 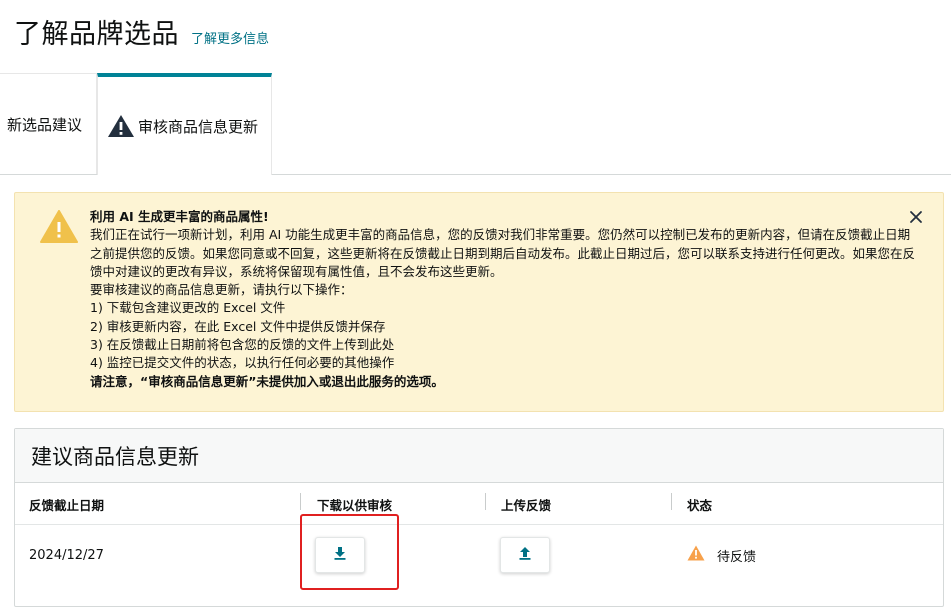 I want to click on download-button, so click(x=340, y=555).